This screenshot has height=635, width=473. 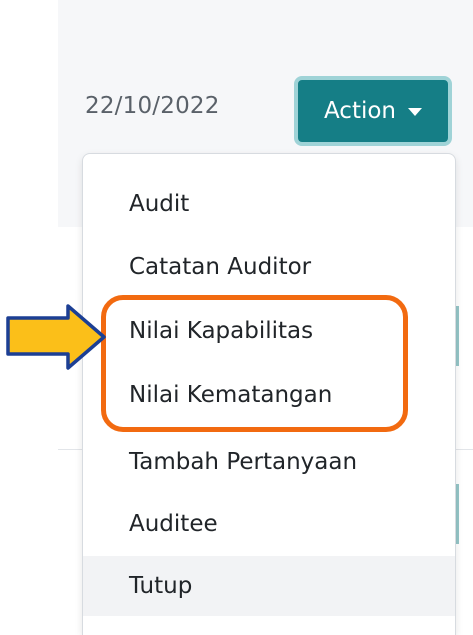 I want to click on menu-item-tutup: Tutup, so click(x=269, y=586).